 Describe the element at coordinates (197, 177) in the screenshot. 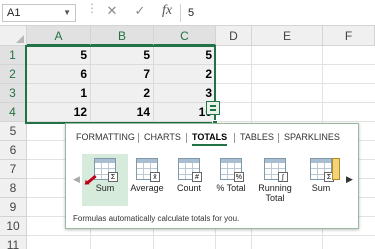

I see `count-glyph: #` at that location.